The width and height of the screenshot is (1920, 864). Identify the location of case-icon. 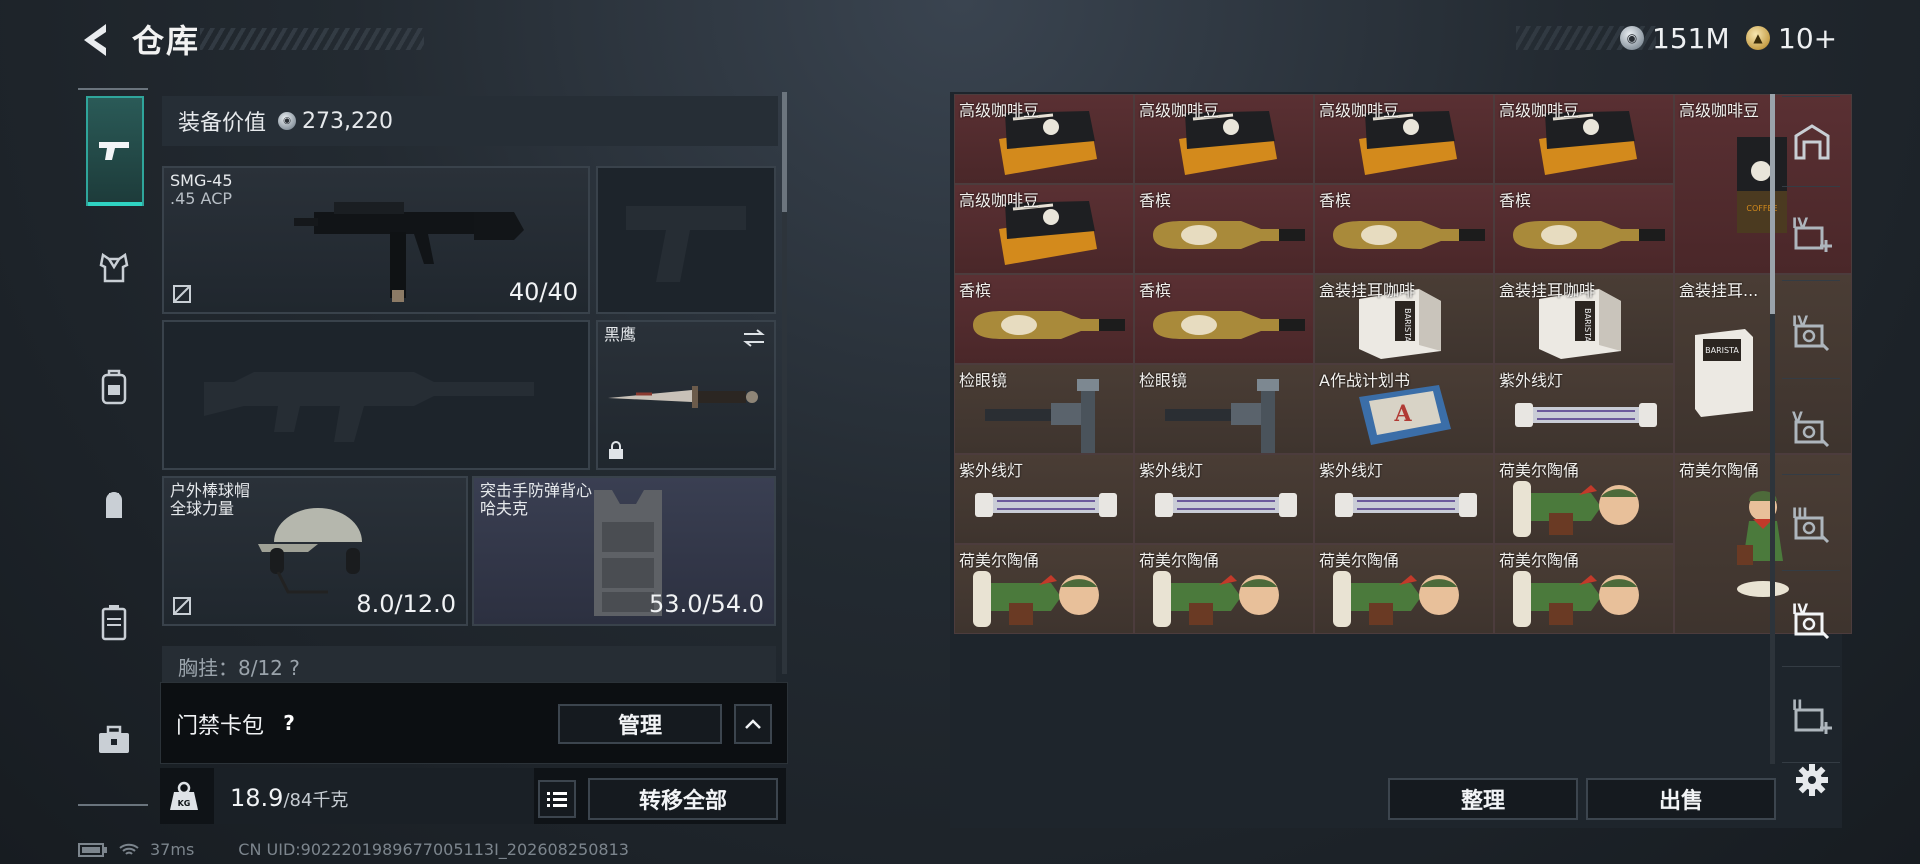
(114, 623).